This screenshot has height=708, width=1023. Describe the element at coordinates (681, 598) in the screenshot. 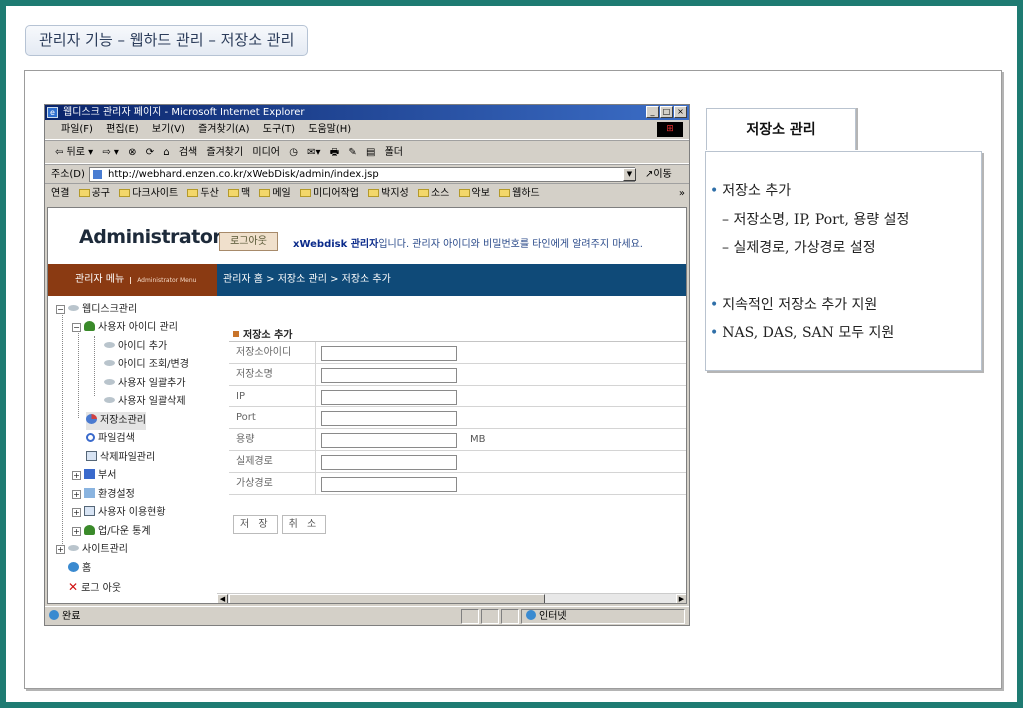

I see `scroll-right-icon: ▶` at that location.